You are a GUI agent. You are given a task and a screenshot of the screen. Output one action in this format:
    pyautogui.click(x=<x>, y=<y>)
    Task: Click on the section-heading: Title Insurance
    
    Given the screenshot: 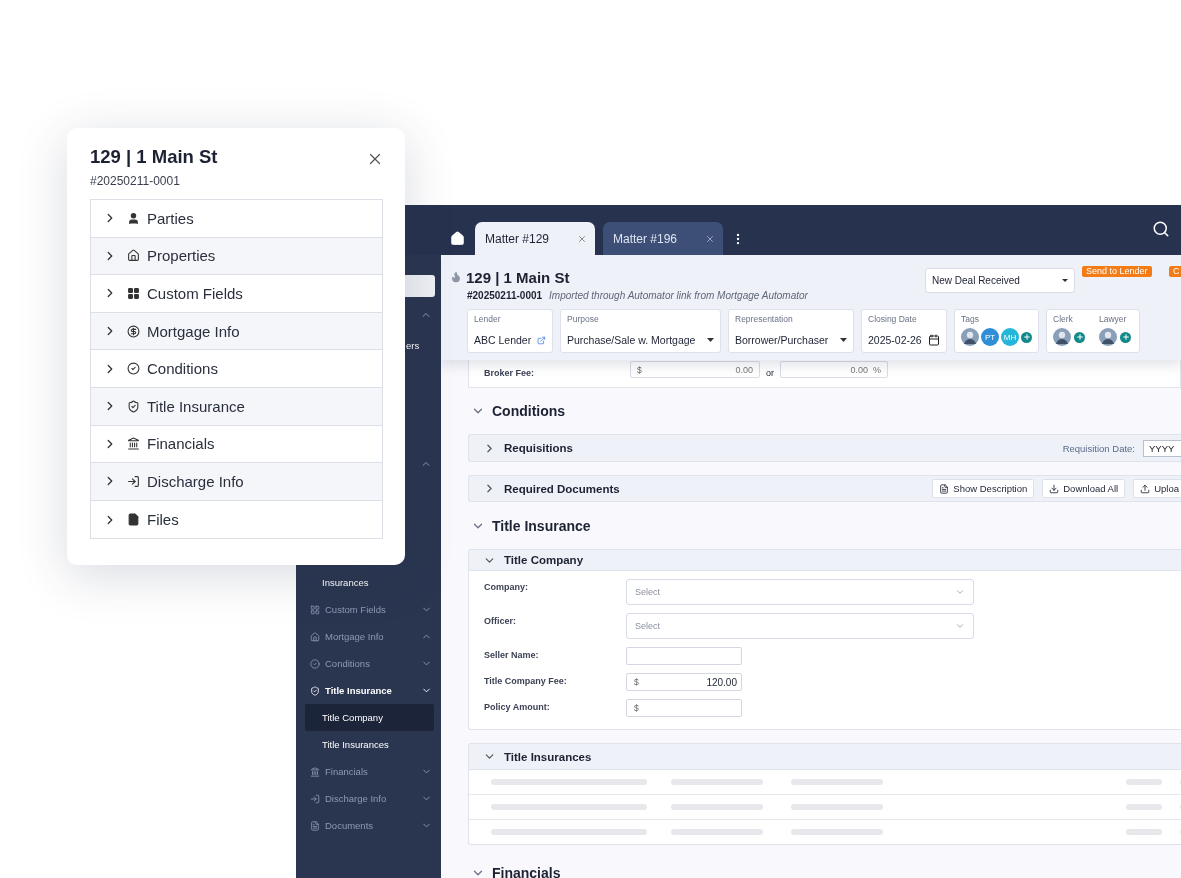 What is the action you would take?
    pyautogui.click(x=541, y=525)
    